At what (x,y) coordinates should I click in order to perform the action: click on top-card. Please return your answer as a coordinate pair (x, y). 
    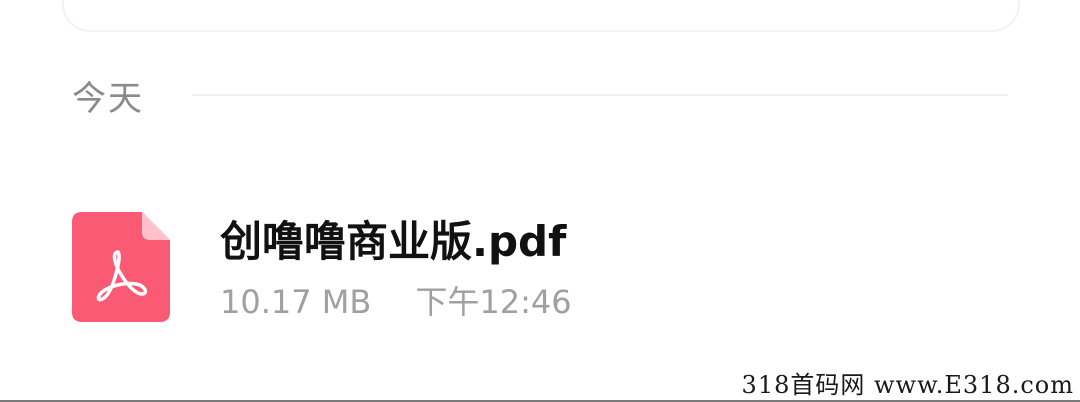
    Looking at the image, I should click on (541, 16).